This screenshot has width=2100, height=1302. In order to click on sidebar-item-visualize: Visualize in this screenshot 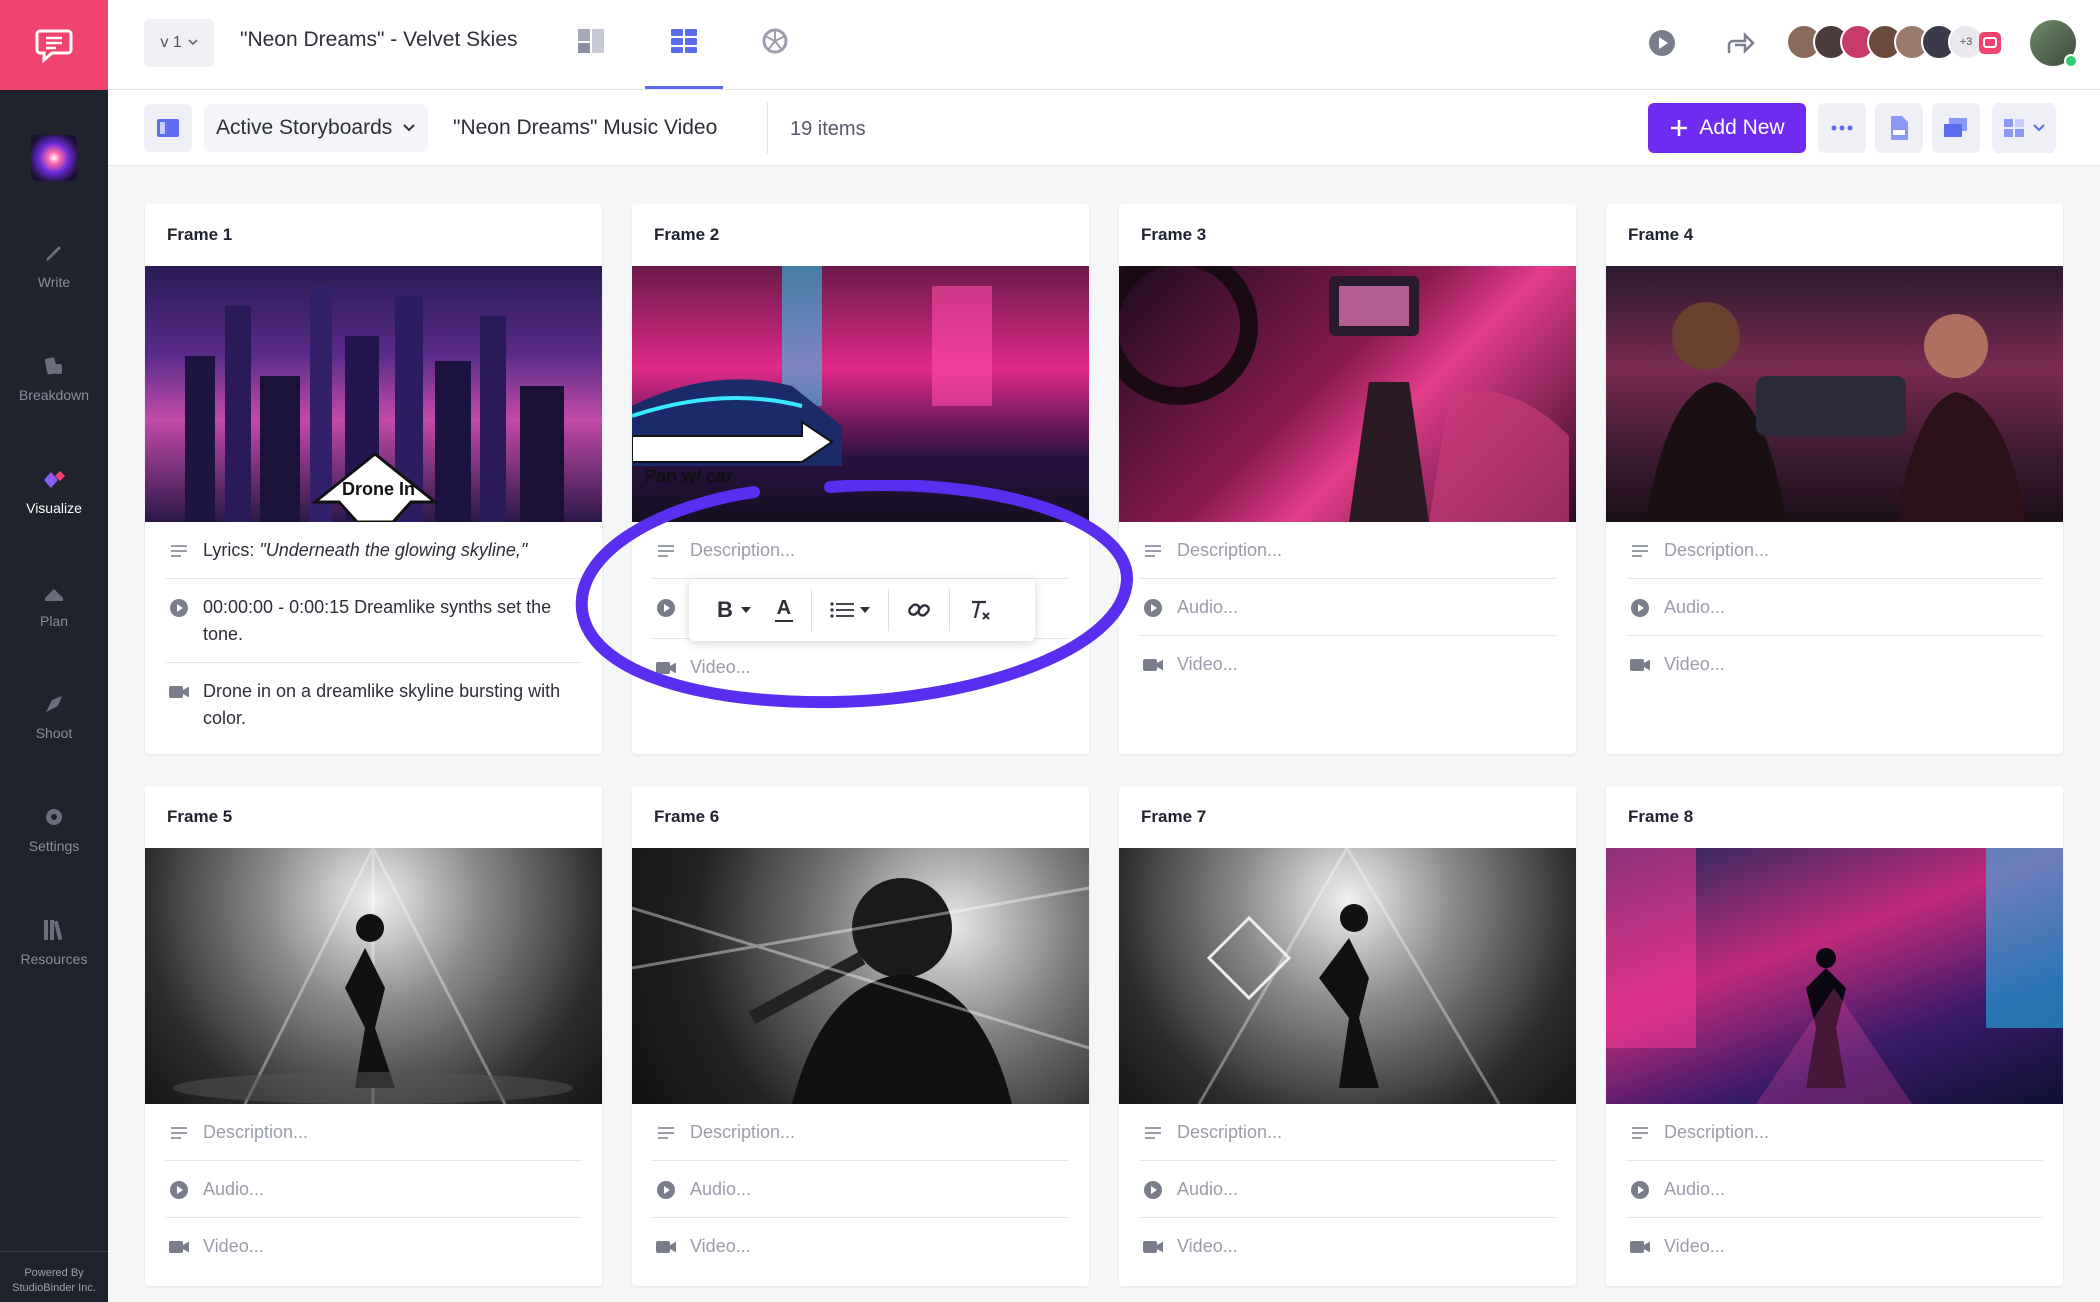, I will do `click(54, 491)`.